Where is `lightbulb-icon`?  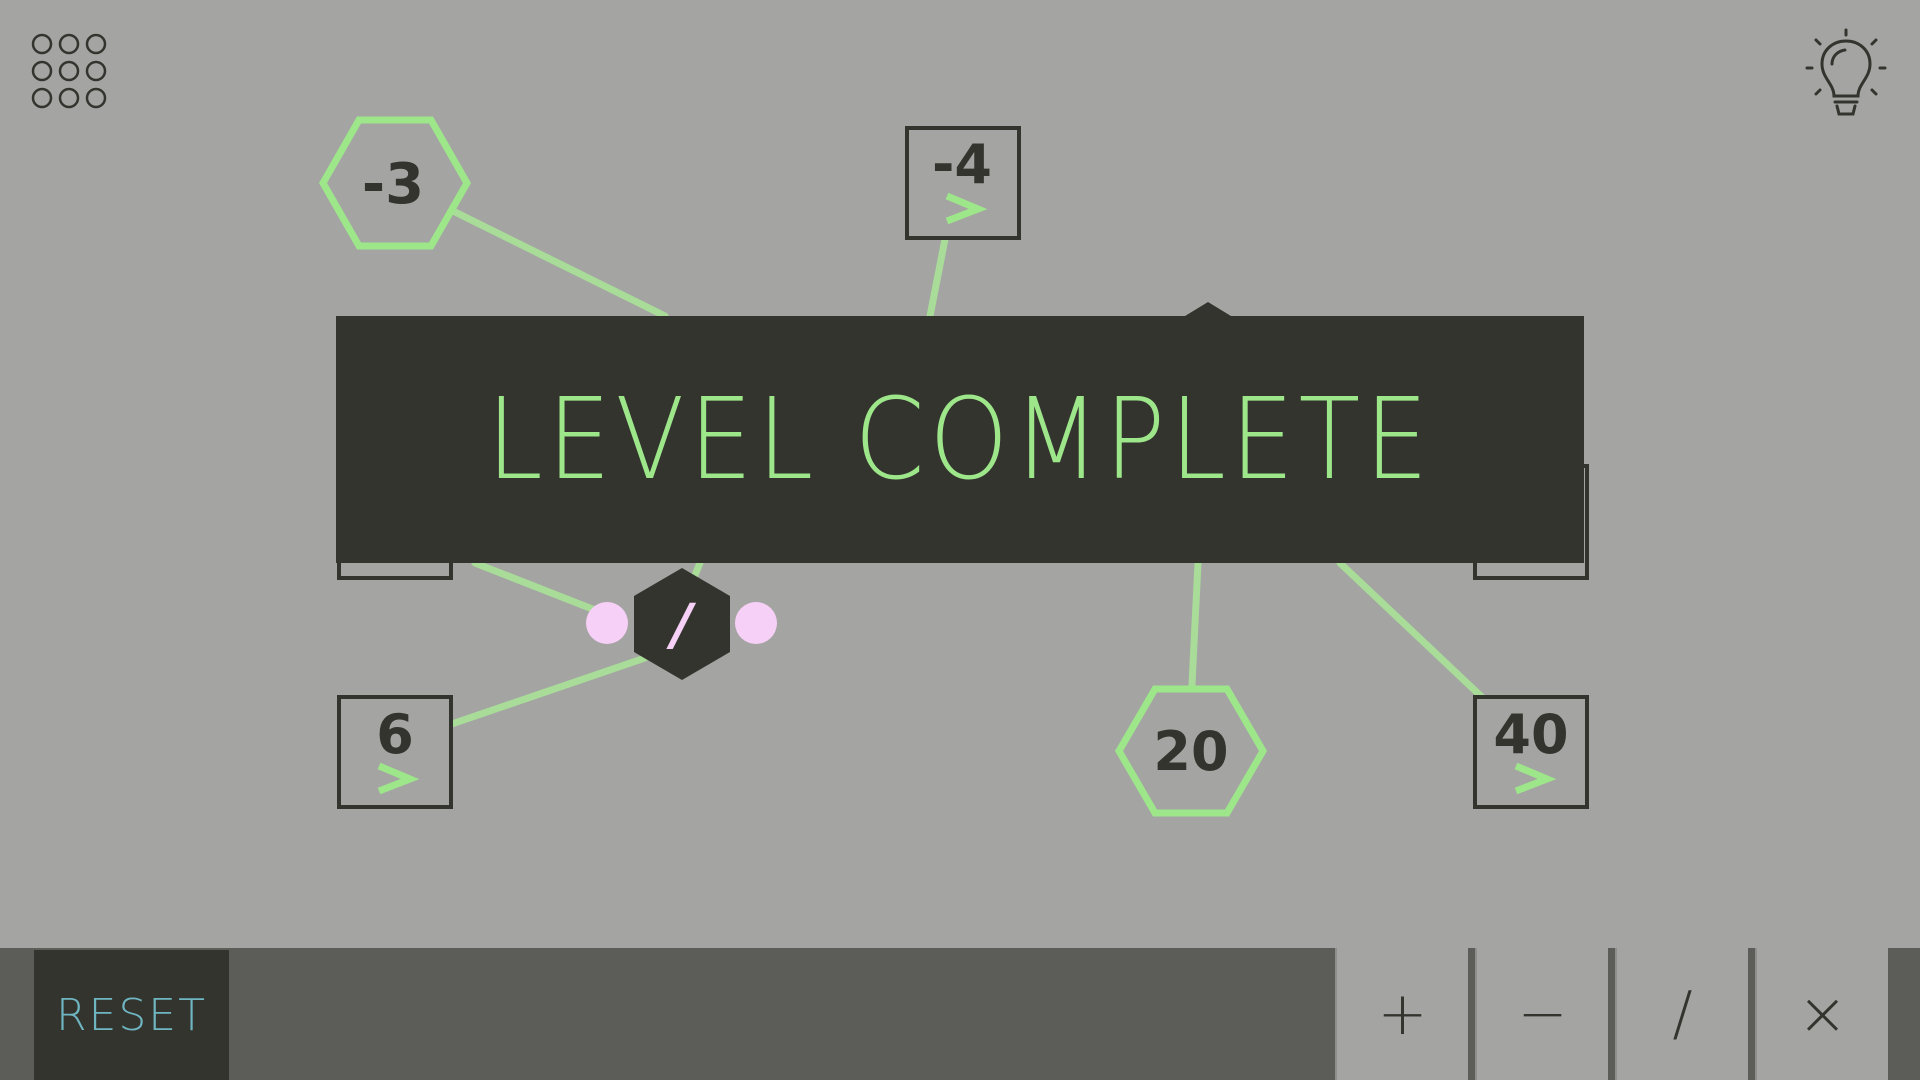
lightbulb-icon is located at coordinates (1846, 74).